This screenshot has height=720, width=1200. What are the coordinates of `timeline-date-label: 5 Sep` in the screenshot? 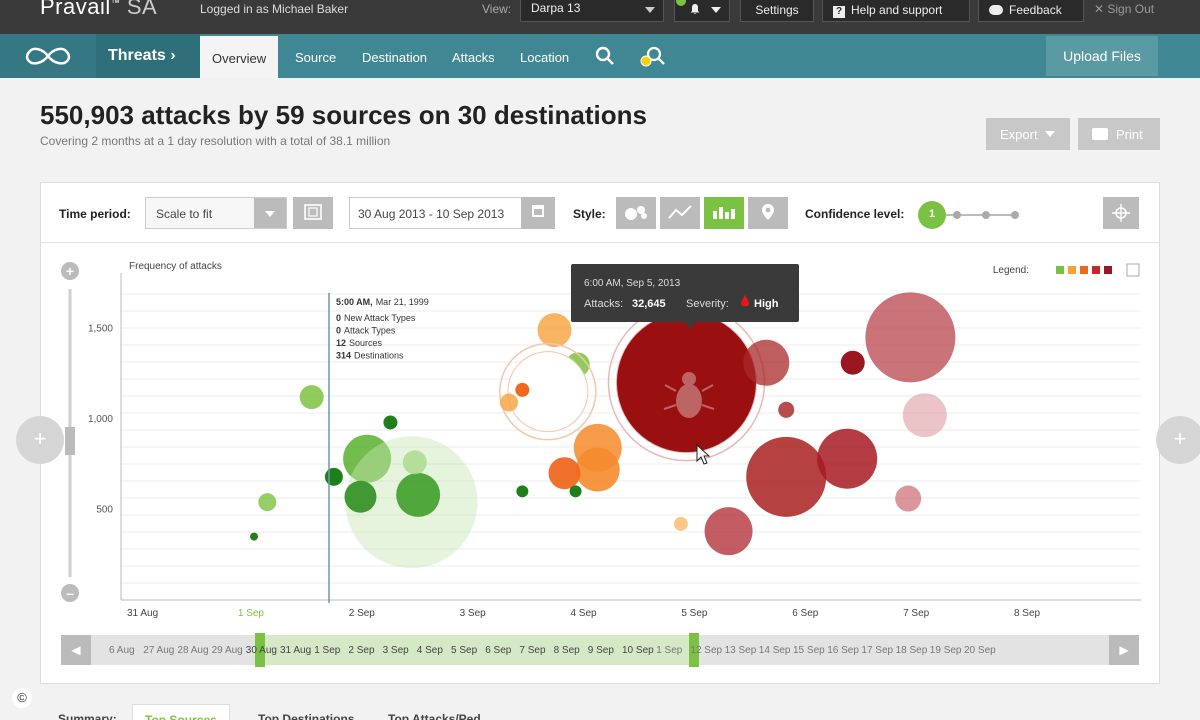 It's located at (464, 650).